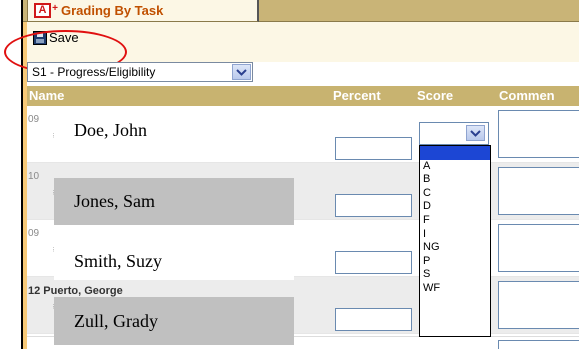 This screenshot has width=579, height=349. What do you see at coordinates (455, 221) in the screenshot?
I see `score-option: F` at bounding box center [455, 221].